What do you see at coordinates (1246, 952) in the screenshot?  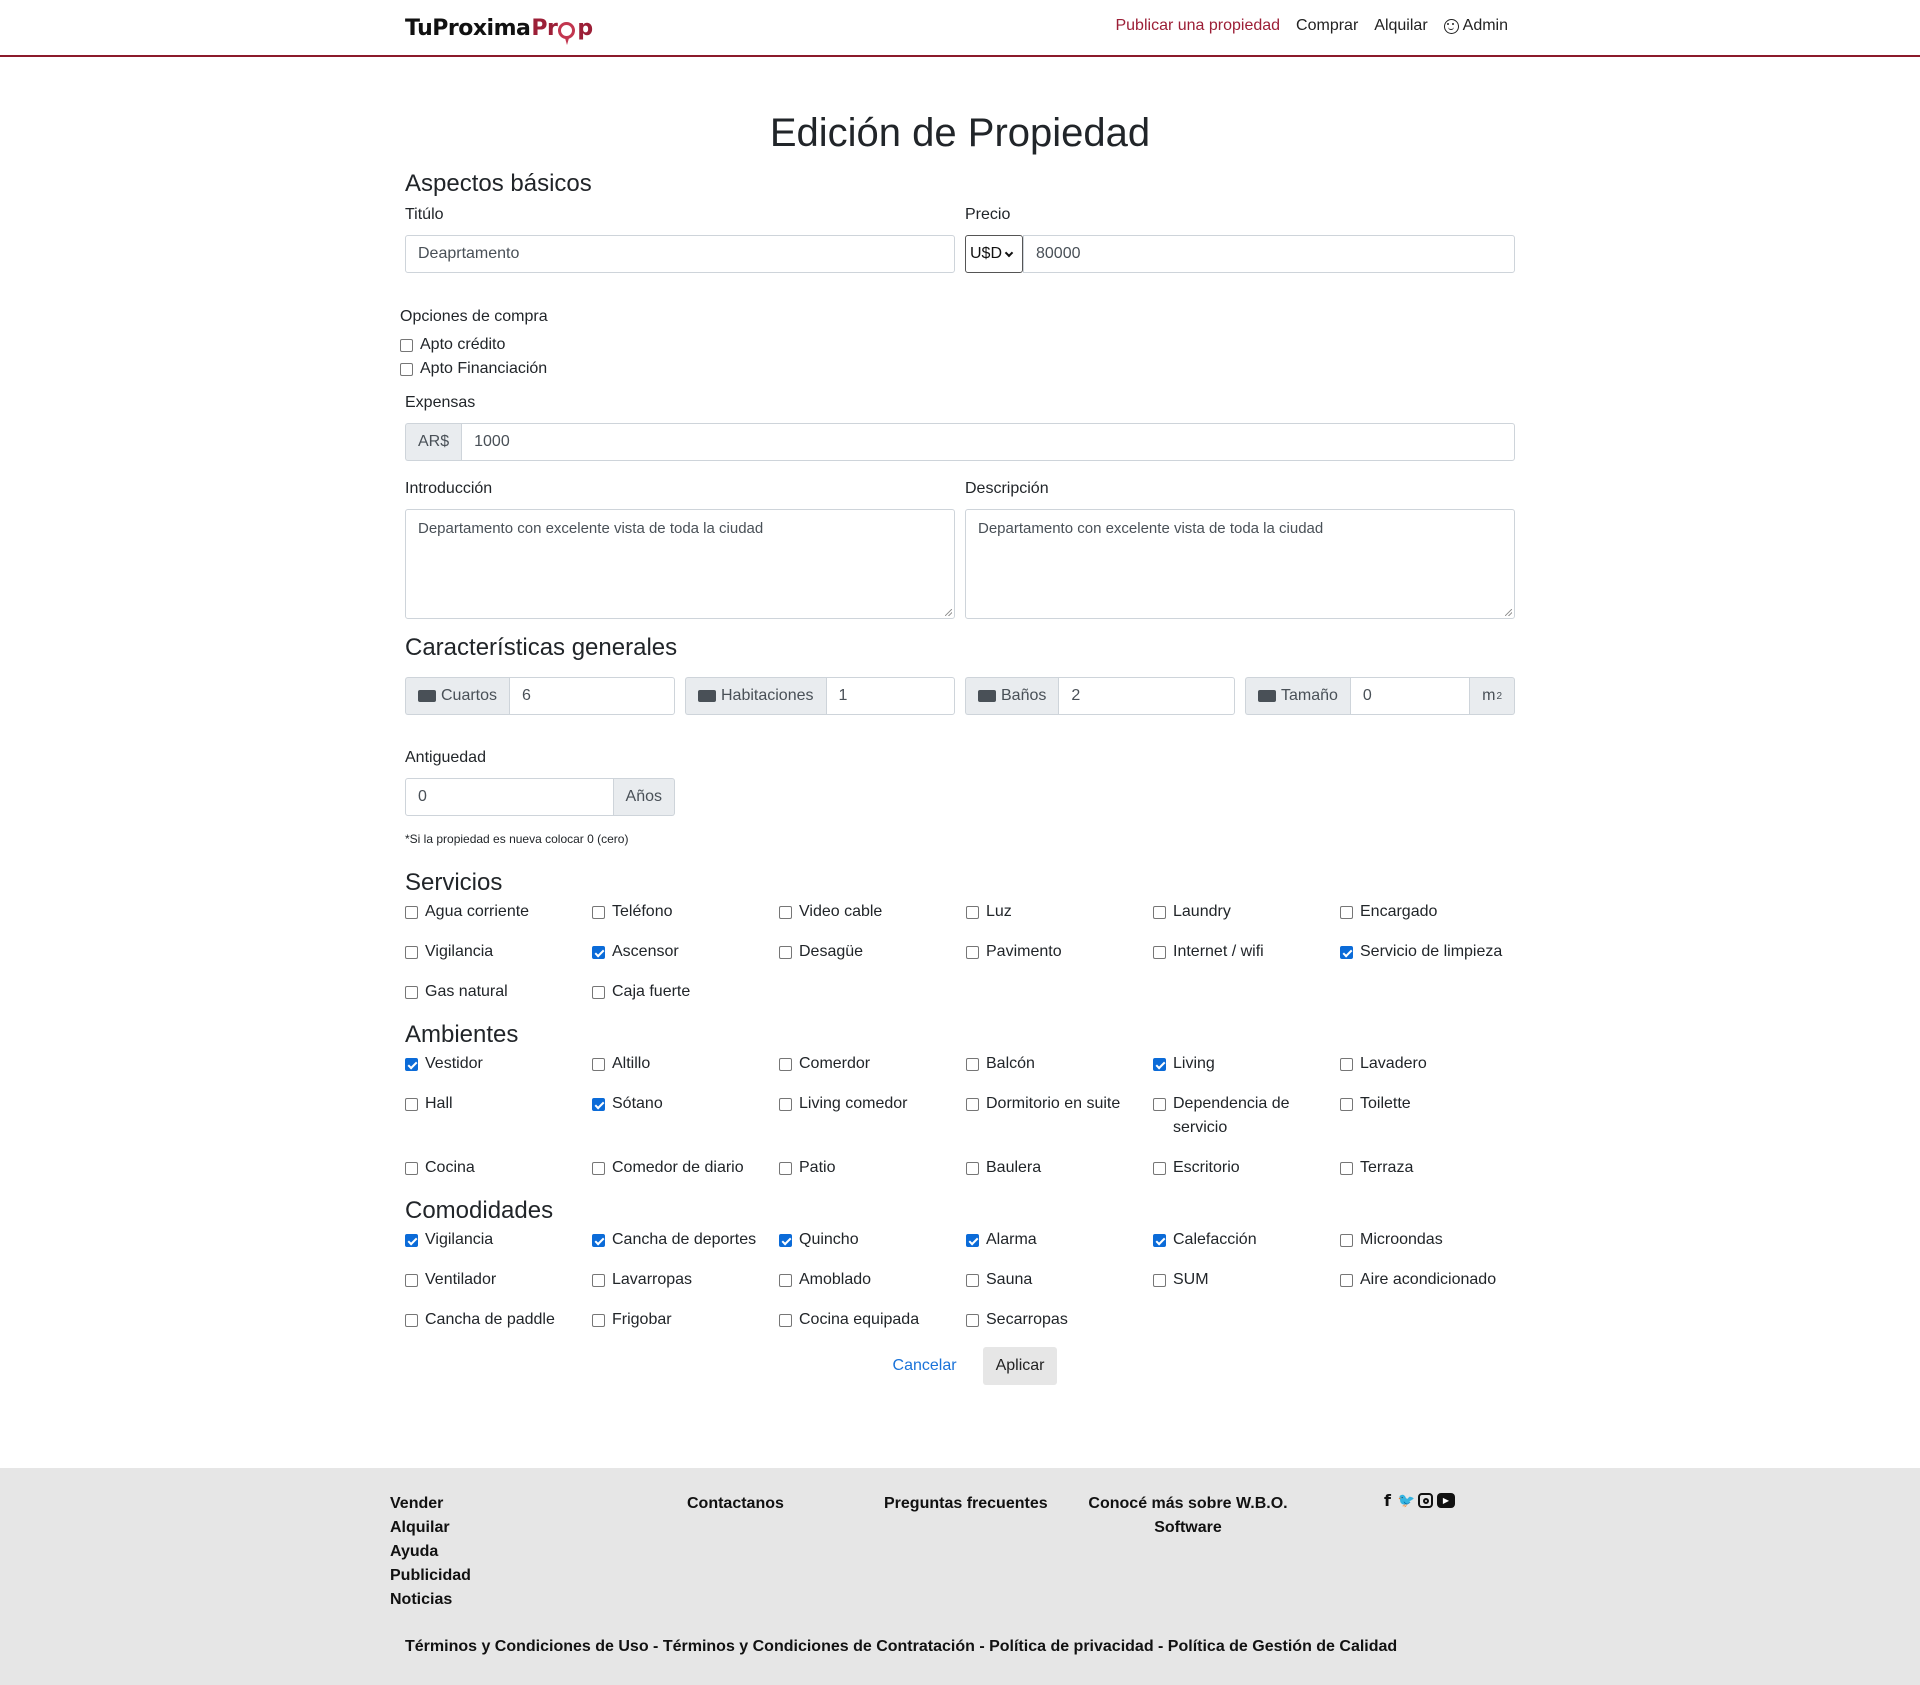 I see `service-checkbox-internet-wifi: Internet / wifi` at bounding box center [1246, 952].